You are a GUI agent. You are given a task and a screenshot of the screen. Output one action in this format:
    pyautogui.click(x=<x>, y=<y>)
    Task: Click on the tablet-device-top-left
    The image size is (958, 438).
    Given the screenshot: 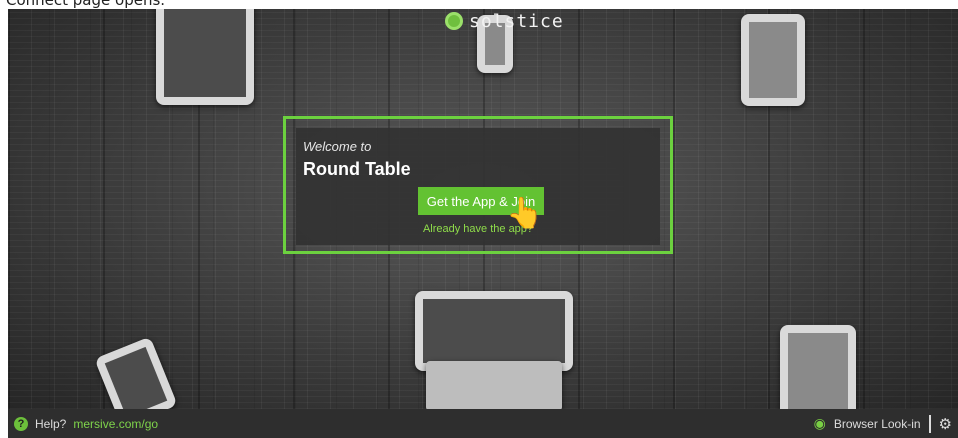 What is the action you would take?
    pyautogui.click(x=205, y=57)
    